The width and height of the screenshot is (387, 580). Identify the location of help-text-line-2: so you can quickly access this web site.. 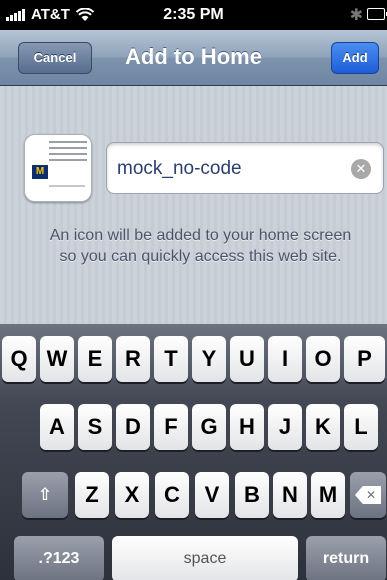
(200, 256).